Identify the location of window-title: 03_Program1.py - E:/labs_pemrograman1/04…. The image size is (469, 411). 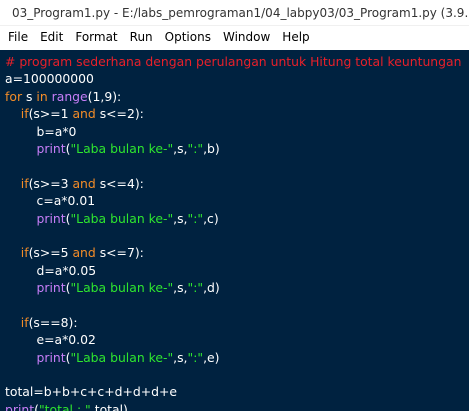
(240, 12).